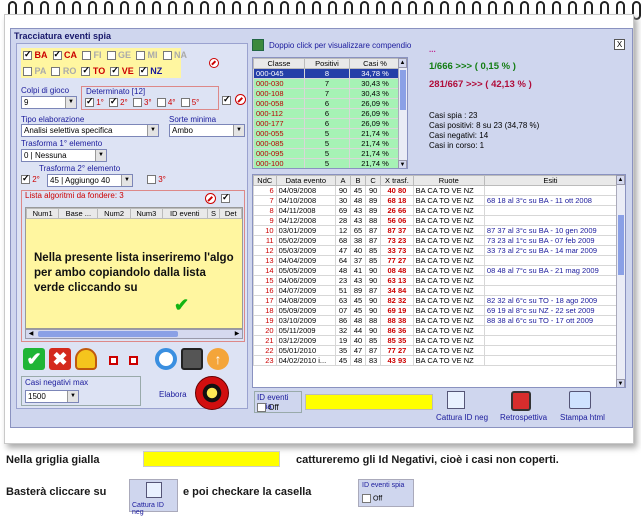 The height and width of the screenshot is (529, 641). What do you see at coordinates (456, 400) in the screenshot?
I see `cattura-icon` at bounding box center [456, 400].